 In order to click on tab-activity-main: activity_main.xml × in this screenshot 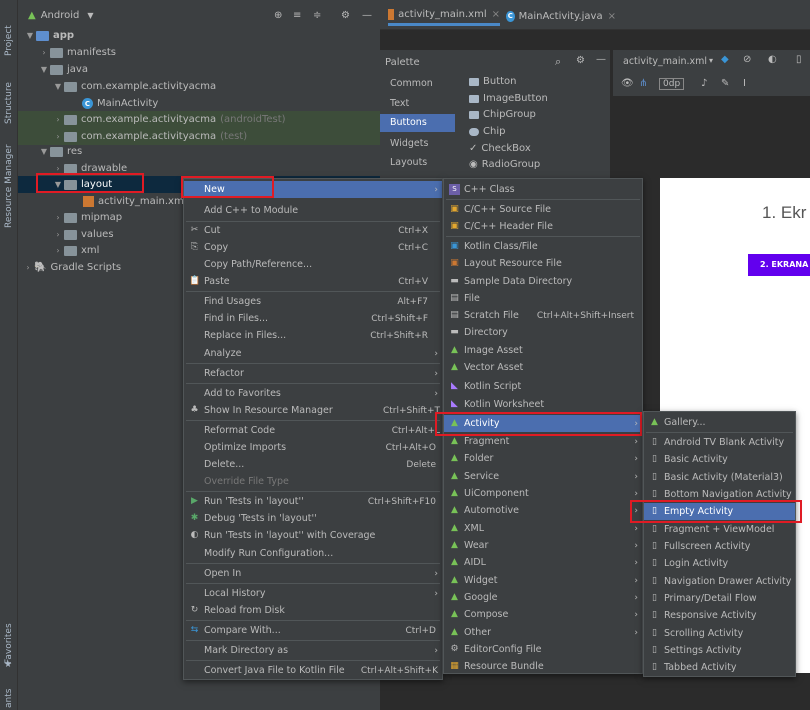, I will do `click(444, 16)`.